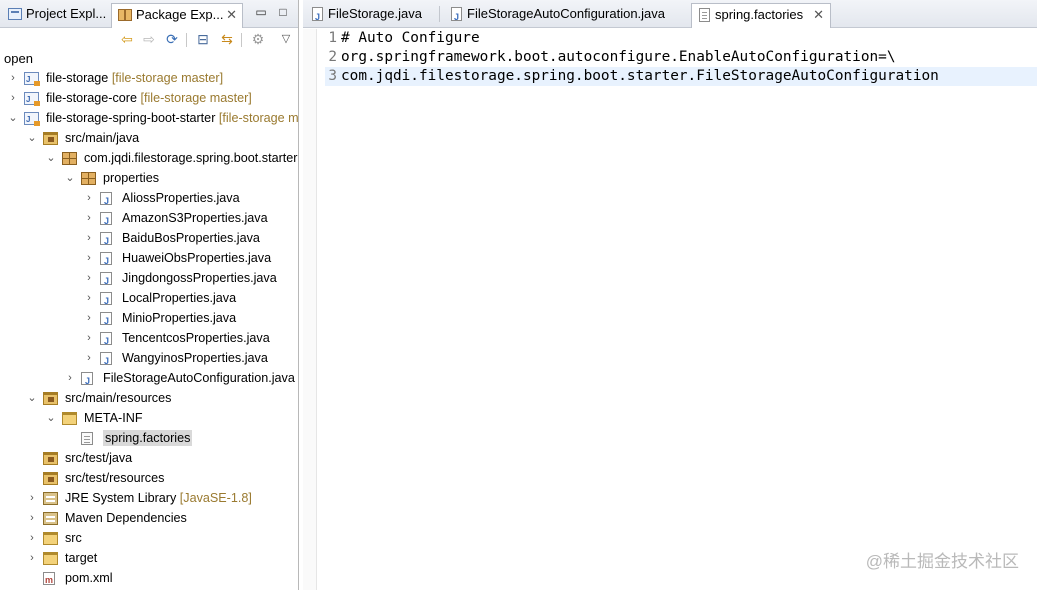 The height and width of the screenshot is (590, 1037). What do you see at coordinates (149, 359) in the screenshot?
I see `tree-item: › WangyinosProperties.java` at bounding box center [149, 359].